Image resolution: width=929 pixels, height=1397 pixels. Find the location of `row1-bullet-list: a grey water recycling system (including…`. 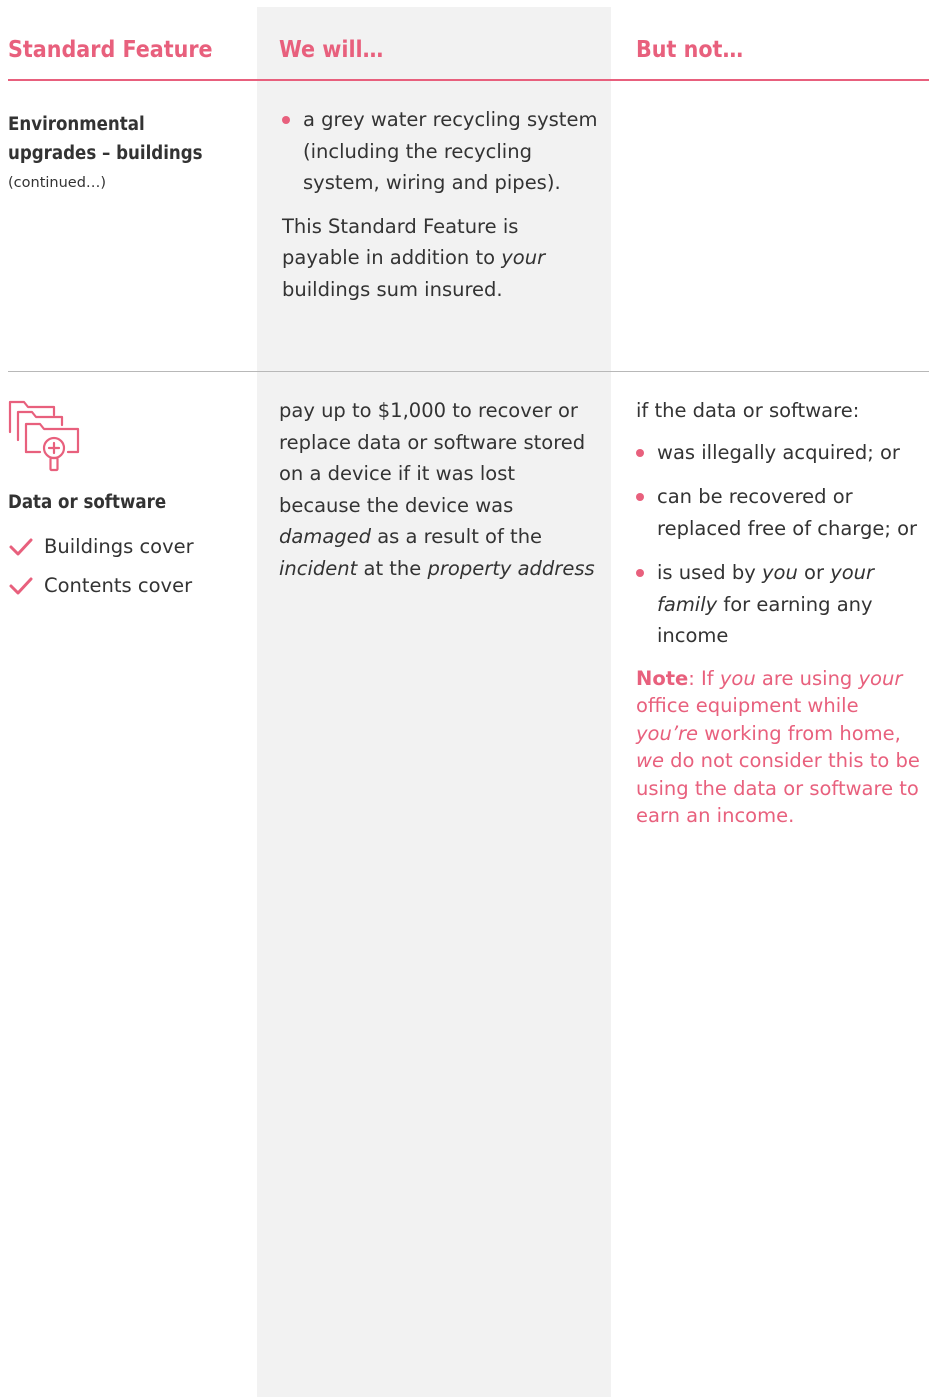

row1-bullet-list: a grey water recycling system (including… is located at coordinates (442, 151).